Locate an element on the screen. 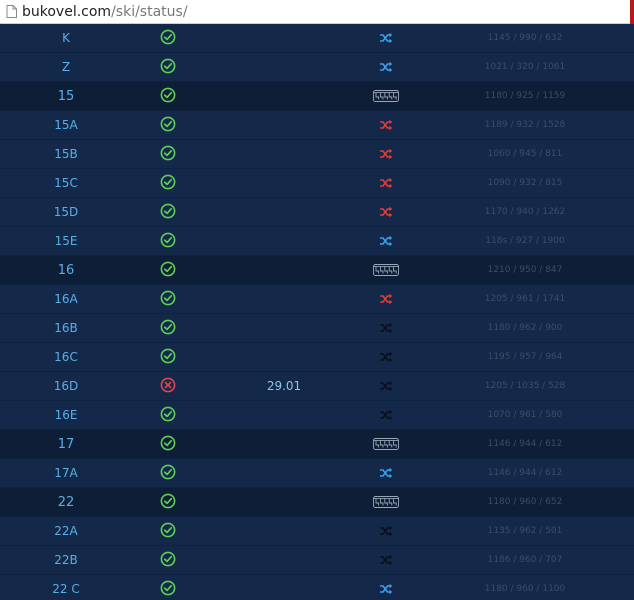 The width and height of the screenshot is (634, 600). table-row: 16B 1180 / 962 / 900 is located at coordinates (317, 328).